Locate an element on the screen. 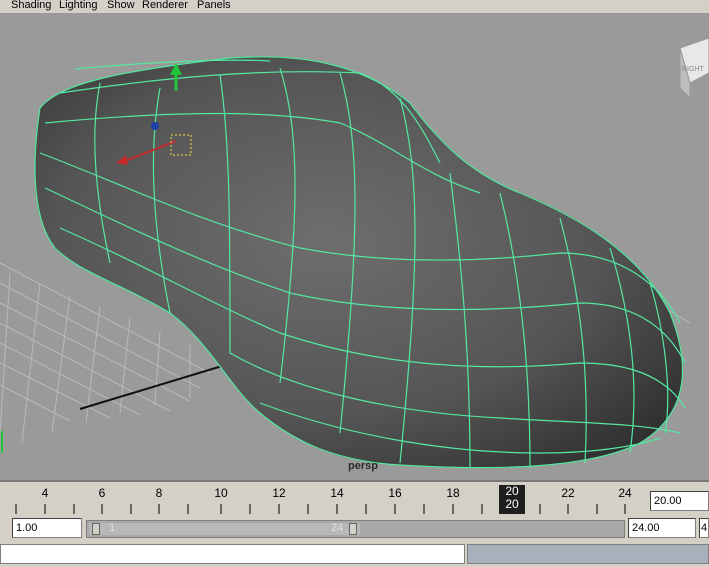  viewport-menu-bar: Shading Lighting Show Renderer Panels is located at coordinates (354, 6).